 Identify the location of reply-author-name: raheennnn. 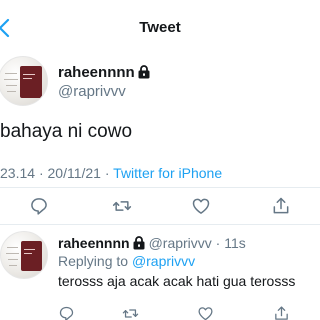
(94, 243).